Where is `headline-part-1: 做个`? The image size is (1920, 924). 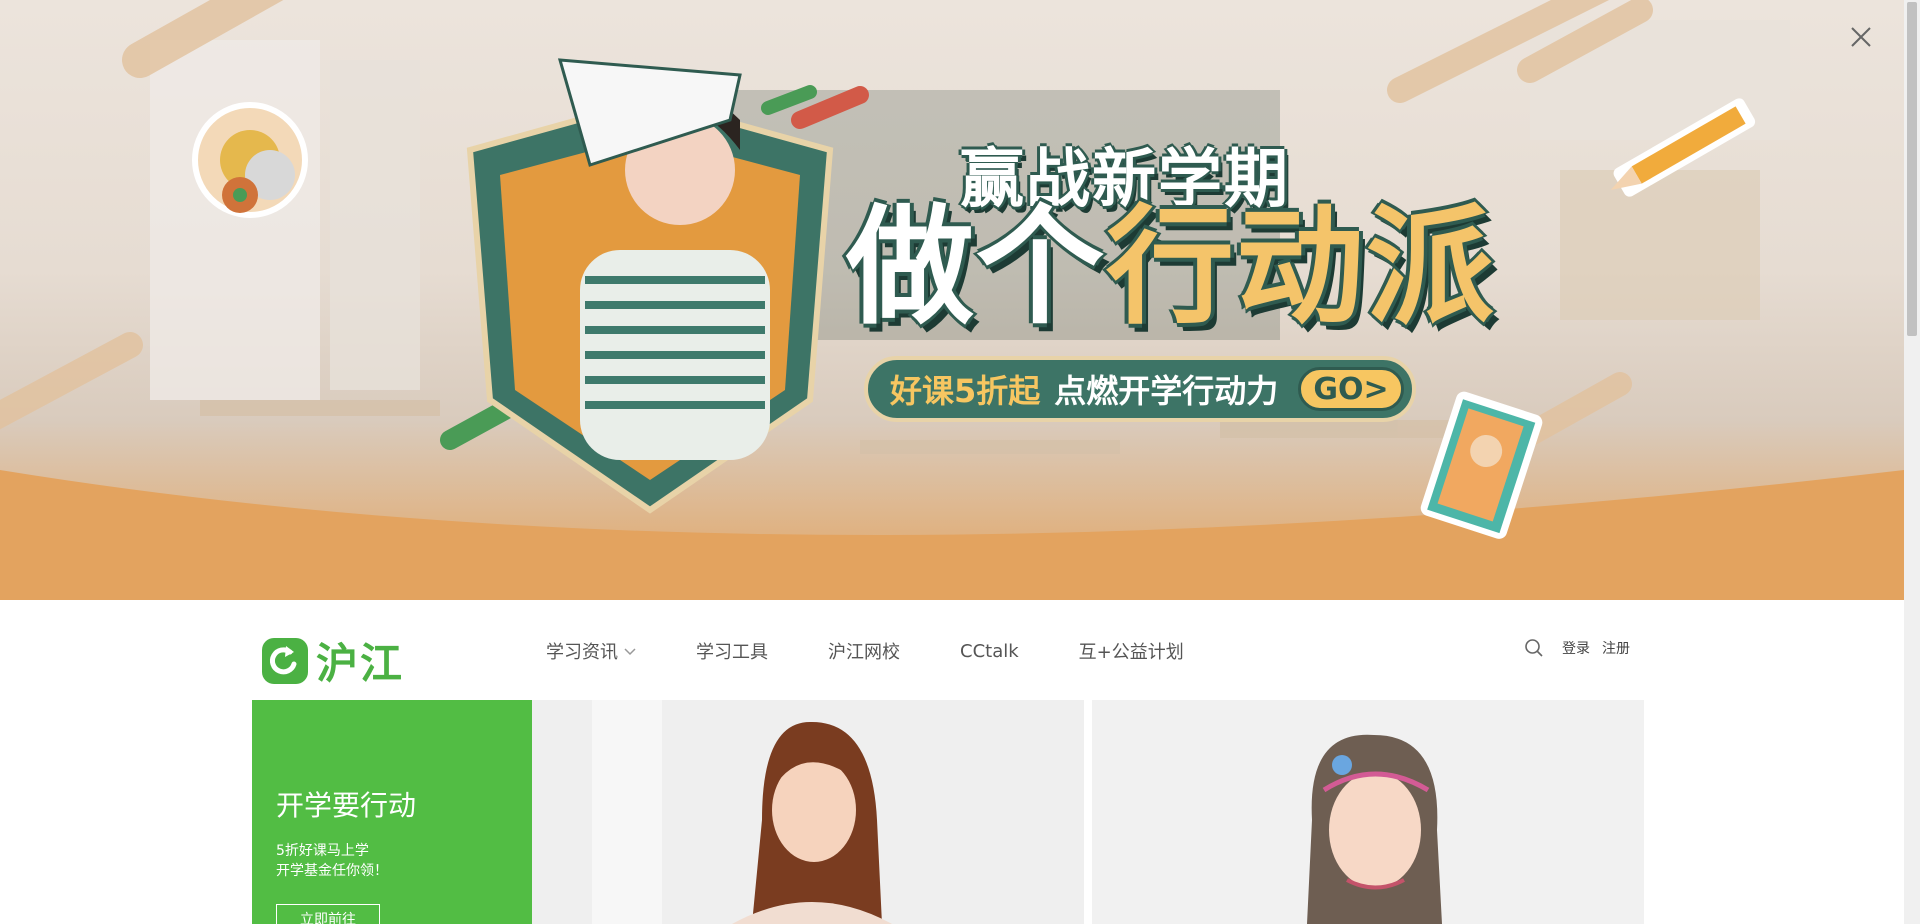 headline-part-1: 做个 is located at coordinates (976, 267).